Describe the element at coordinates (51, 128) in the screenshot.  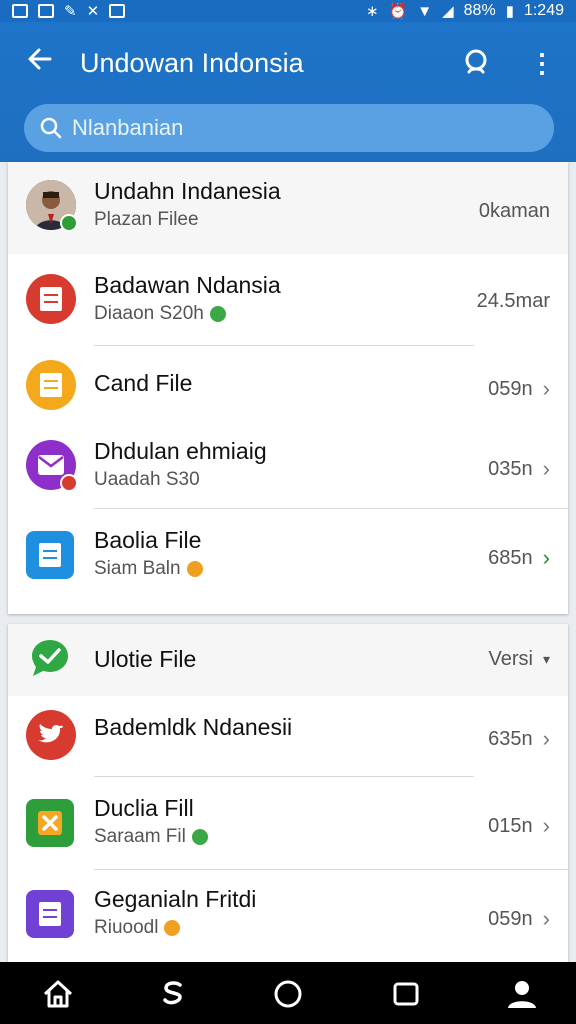
I see `search-field-icon` at that location.